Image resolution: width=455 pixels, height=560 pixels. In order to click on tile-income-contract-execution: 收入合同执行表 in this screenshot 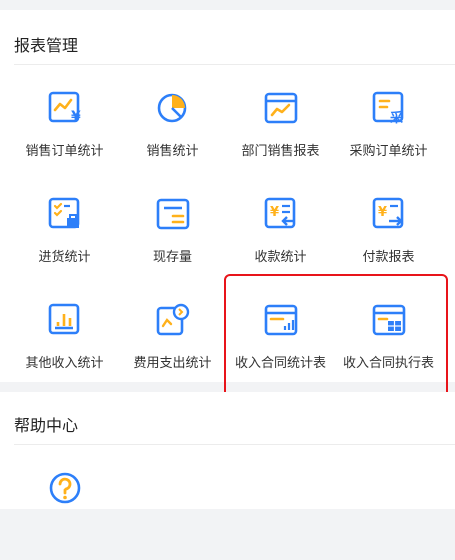, I will do `click(388, 347)`.